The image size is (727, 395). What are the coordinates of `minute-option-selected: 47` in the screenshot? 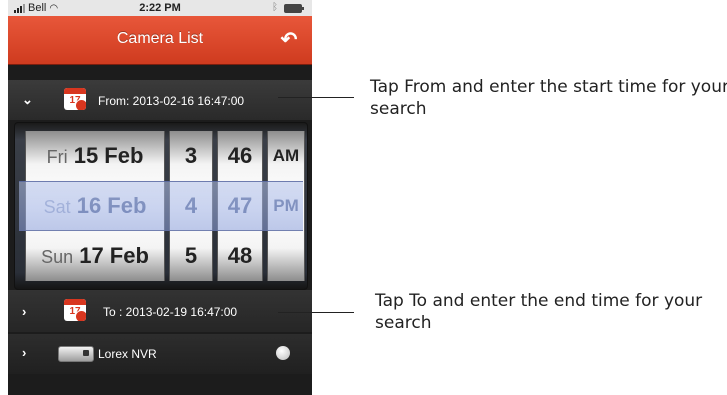 It's located at (240, 206).